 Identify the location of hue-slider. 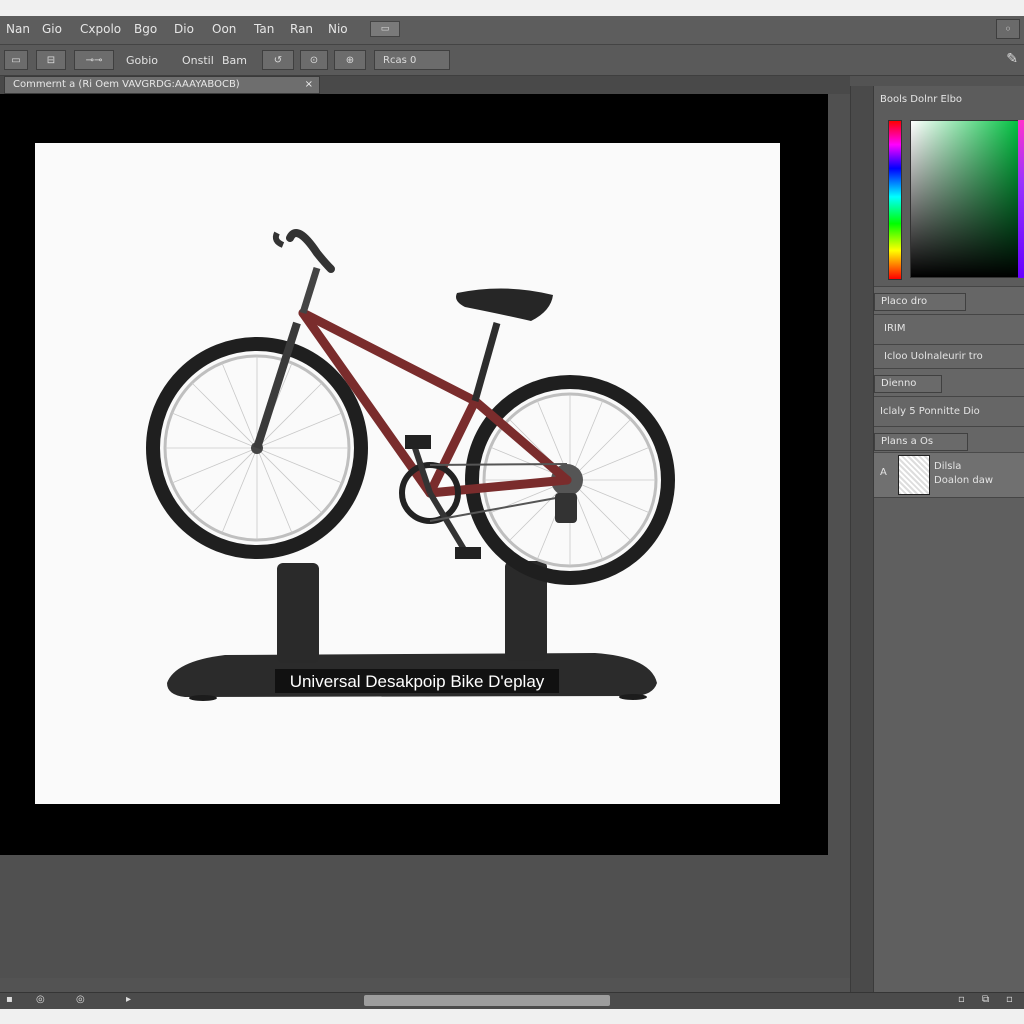
(895, 200).